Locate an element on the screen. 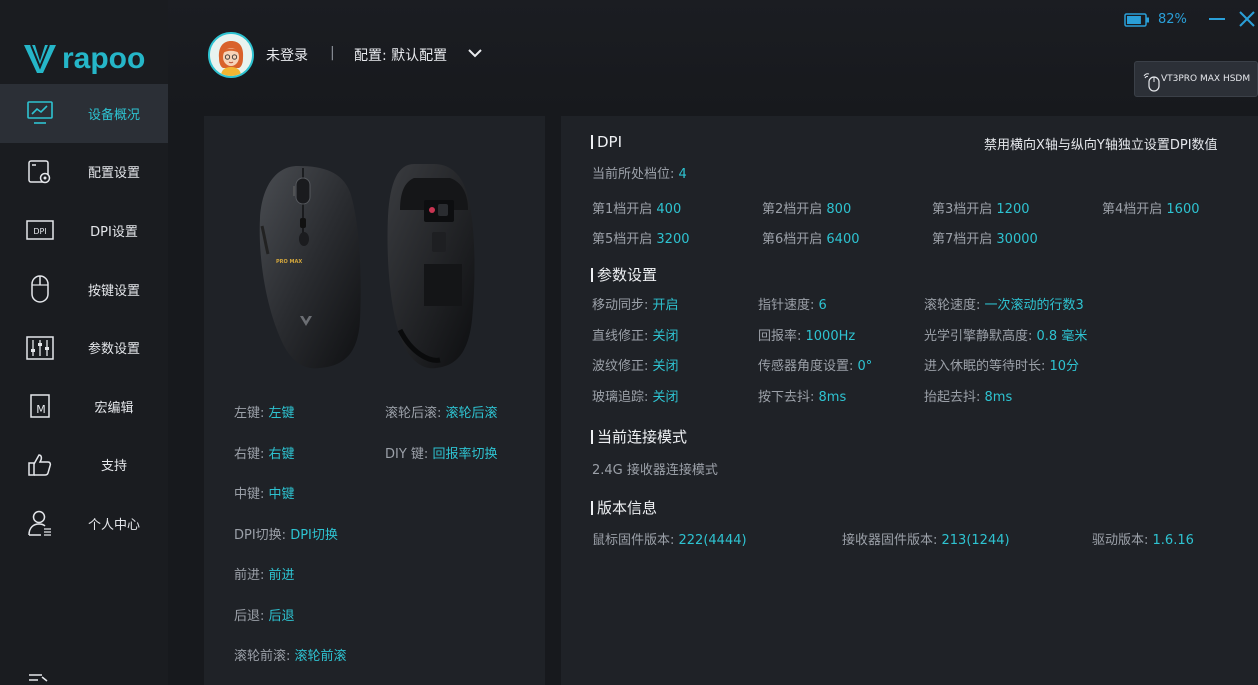 This screenshot has width=1258, height=685. param-key: 波纹修正: is located at coordinates (622, 366).